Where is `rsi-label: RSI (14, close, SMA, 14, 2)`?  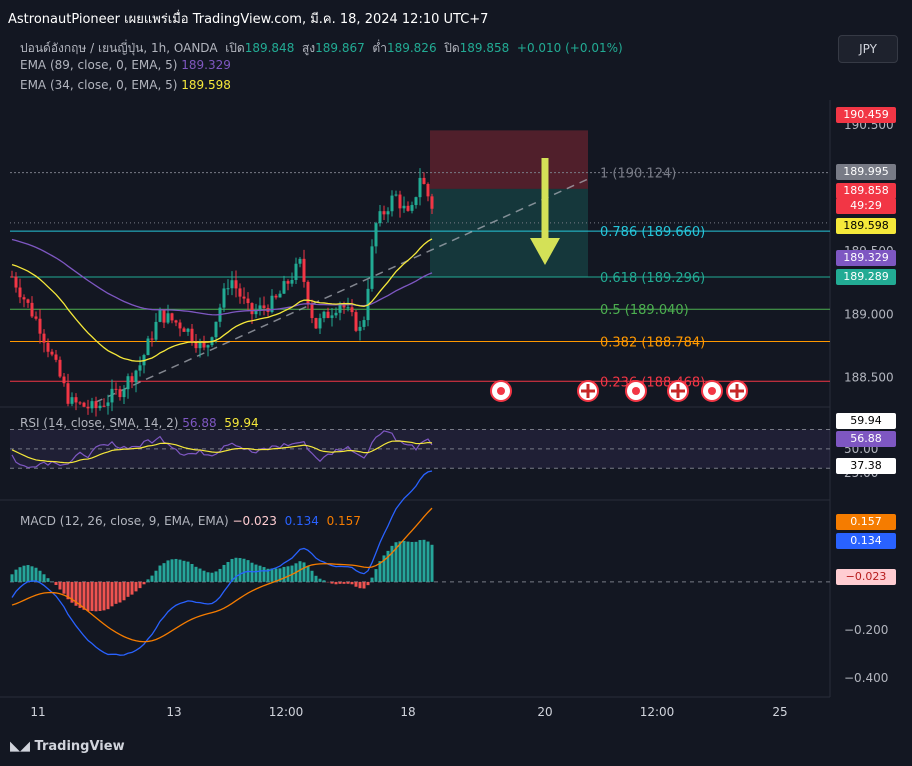 rsi-label: RSI (14, close, SMA, 14, 2) is located at coordinates (99, 423).